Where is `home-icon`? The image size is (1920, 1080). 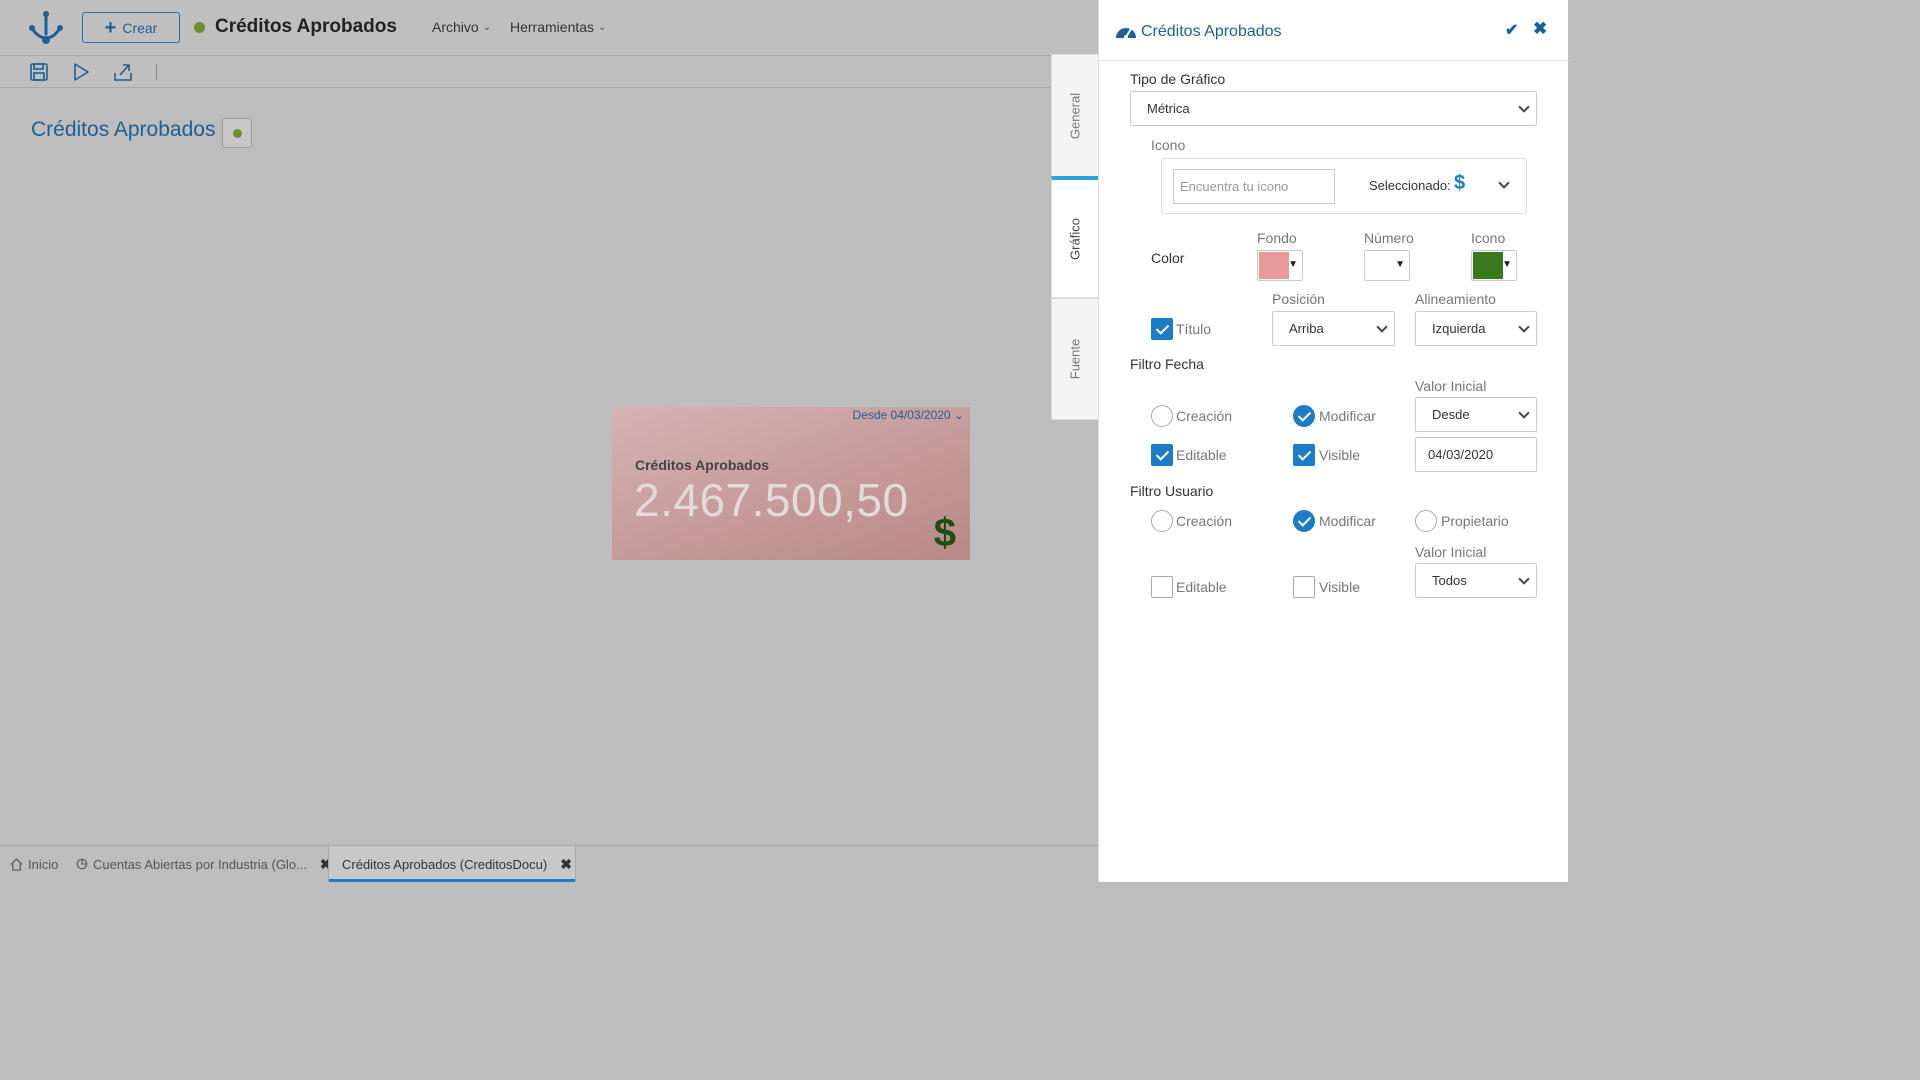
home-icon is located at coordinates (16, 864).